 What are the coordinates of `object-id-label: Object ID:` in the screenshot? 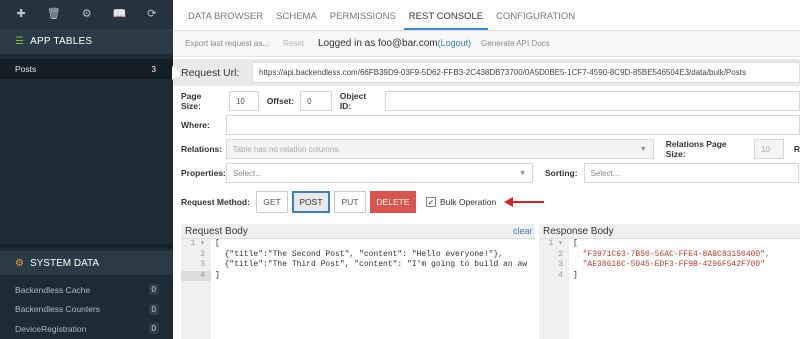 It's located at (353, 101).